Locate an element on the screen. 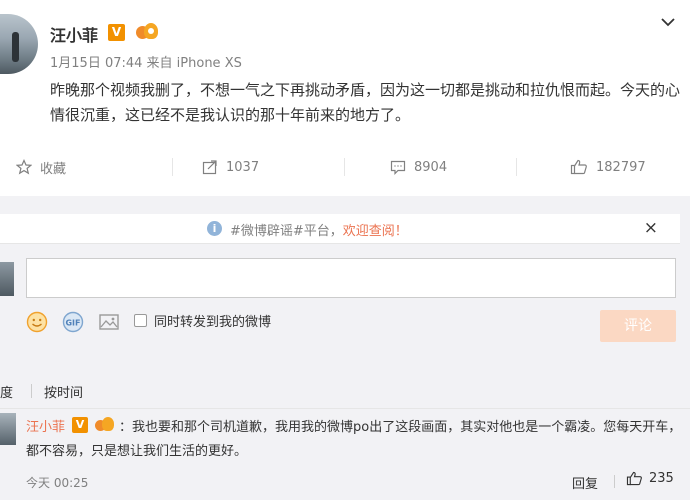 Image resolution: width=690 pixels, height=500 pixels. share-icon is located at coordinates (209, 167).